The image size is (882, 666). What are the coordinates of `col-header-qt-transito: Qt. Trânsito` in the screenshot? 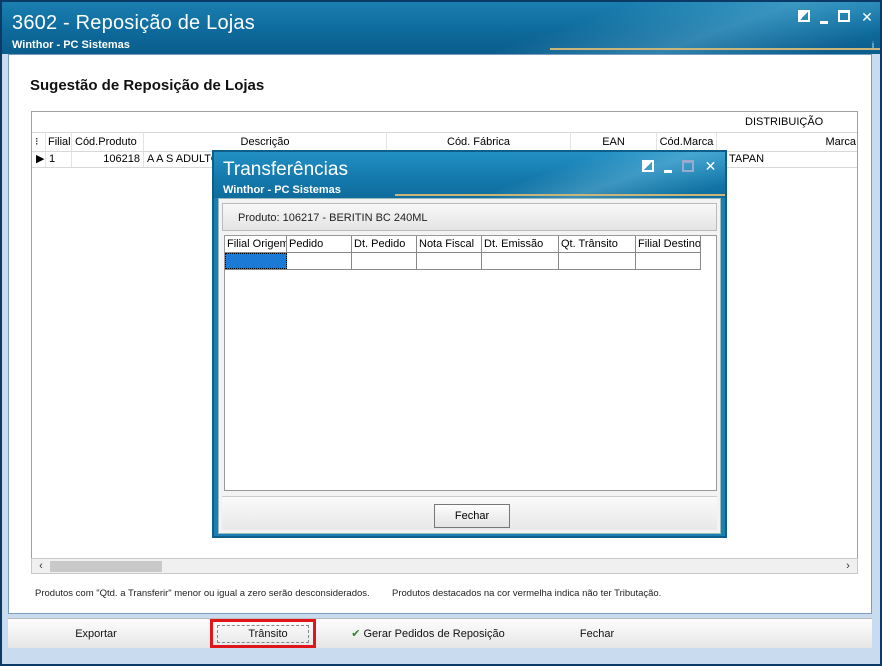 It's located at (597, 244).